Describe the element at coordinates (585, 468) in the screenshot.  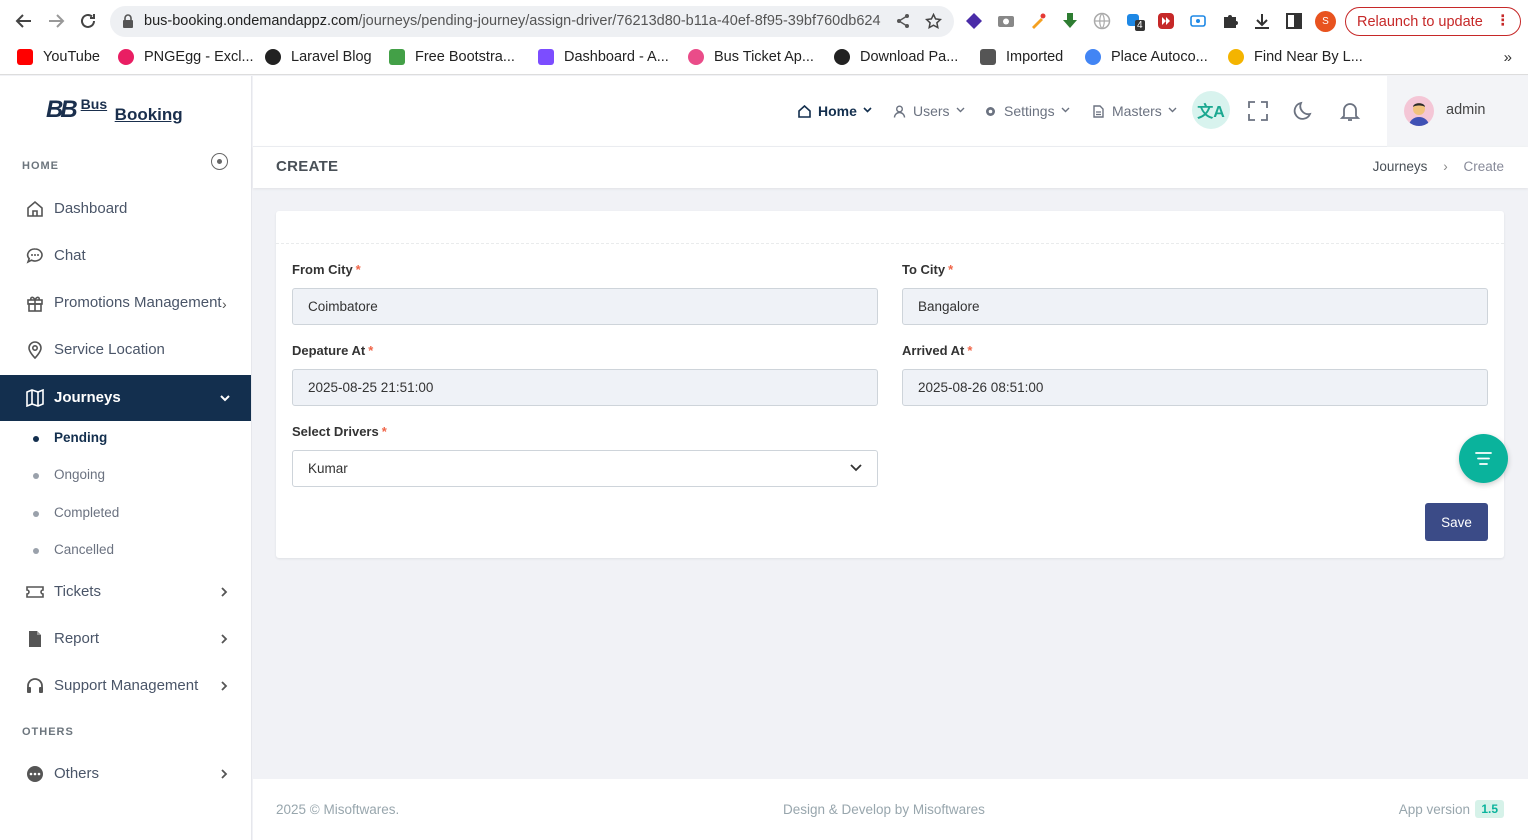
I see `drivers-select: Kumar` at that location.